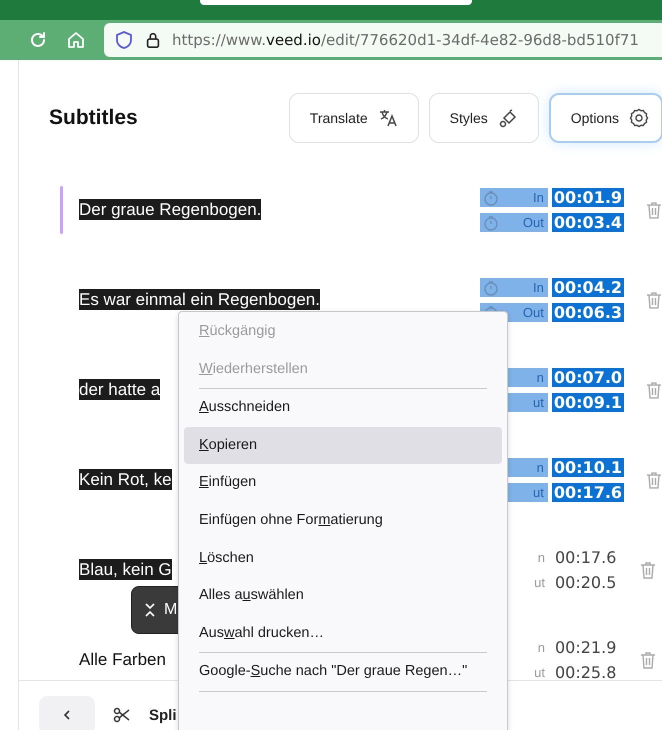  I want to click on menu-item: Google-Suche nach "Der graue Regen…", so click(343, 672).